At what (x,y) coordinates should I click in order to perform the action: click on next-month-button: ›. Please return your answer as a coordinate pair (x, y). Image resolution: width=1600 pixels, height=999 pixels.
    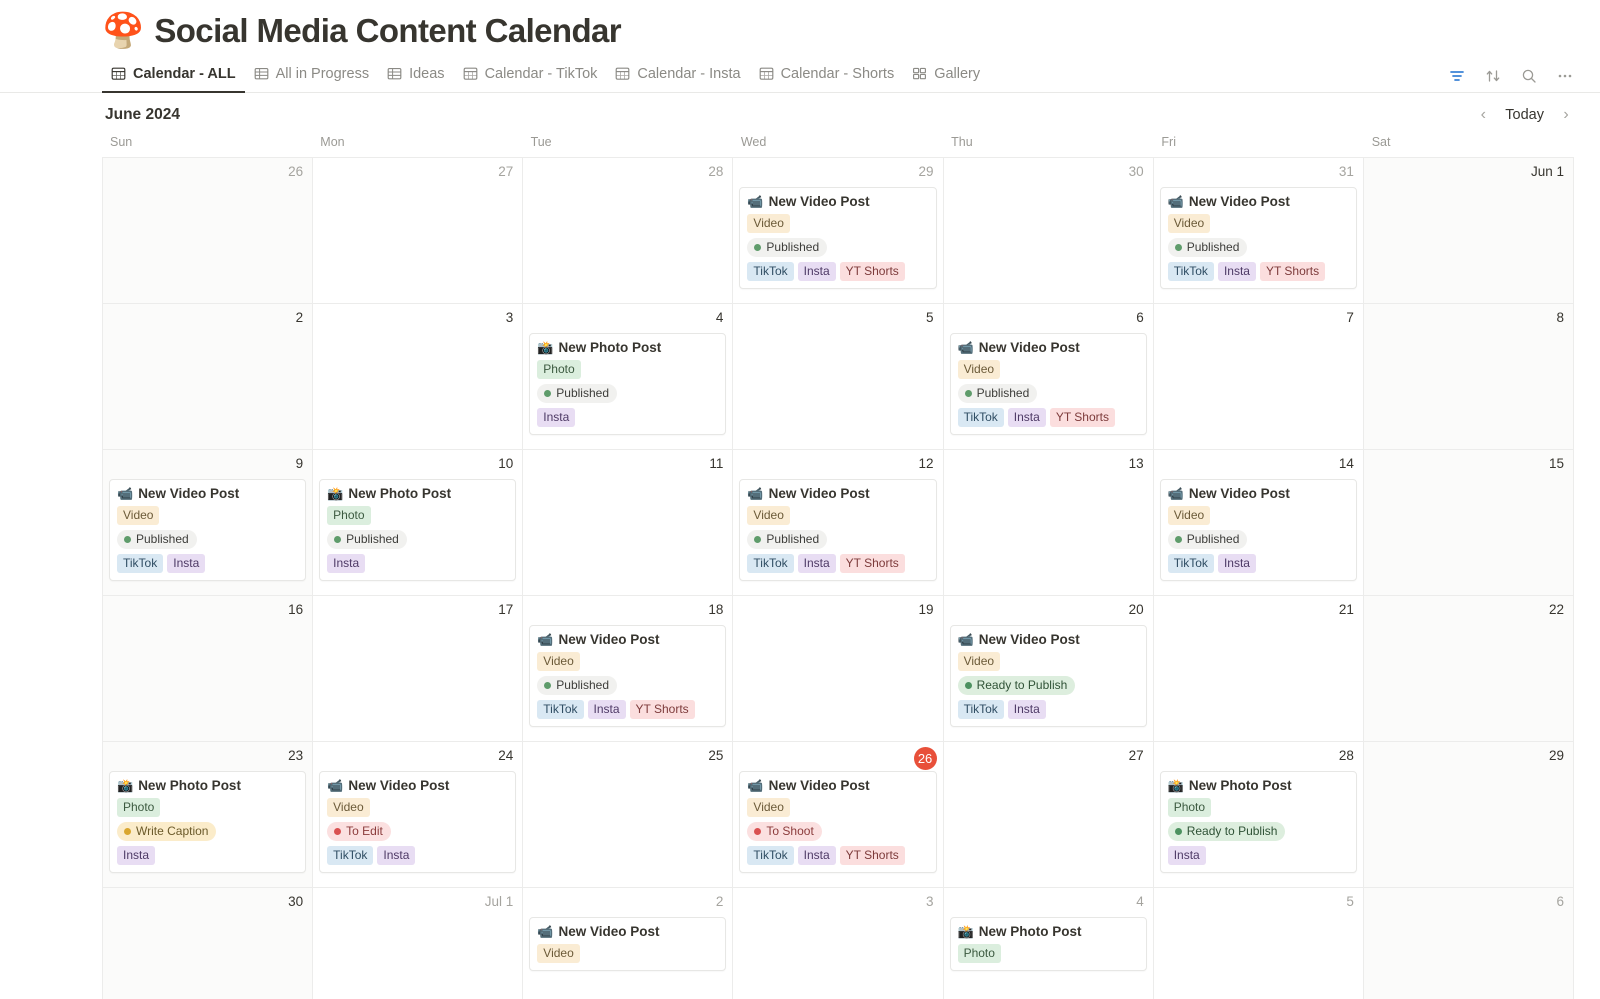
    Looking at the image, I should click on (1566, 115).